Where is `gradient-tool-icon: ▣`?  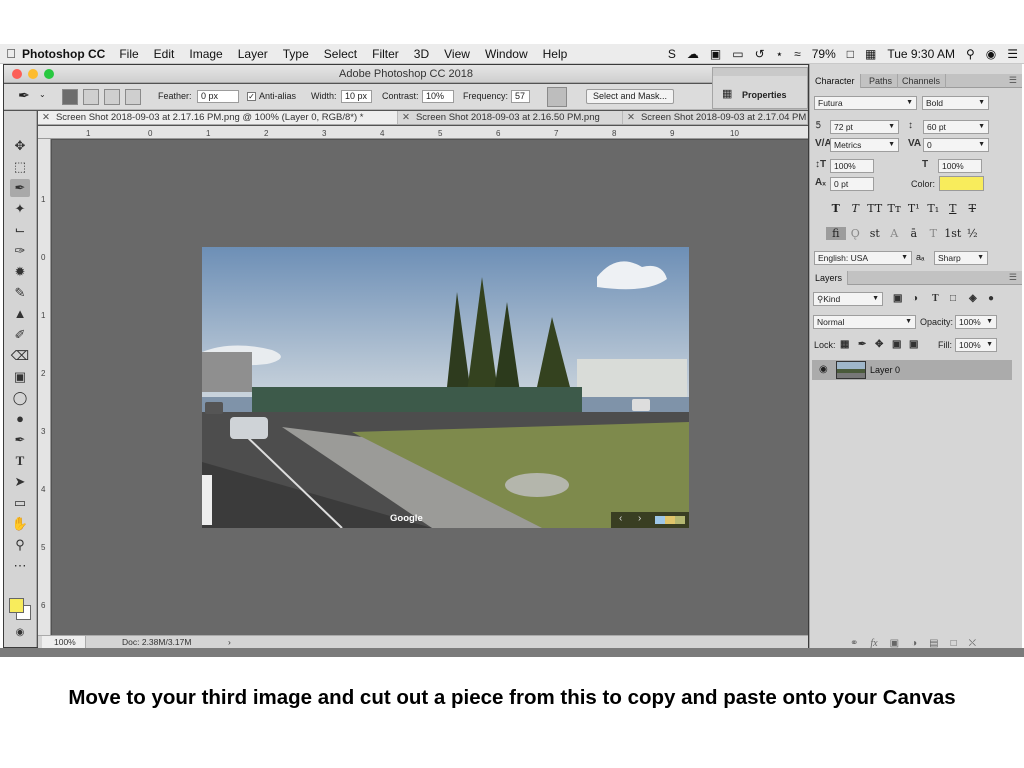
gradient-tool-icon: ▣ is located at coordinates (20, 377).